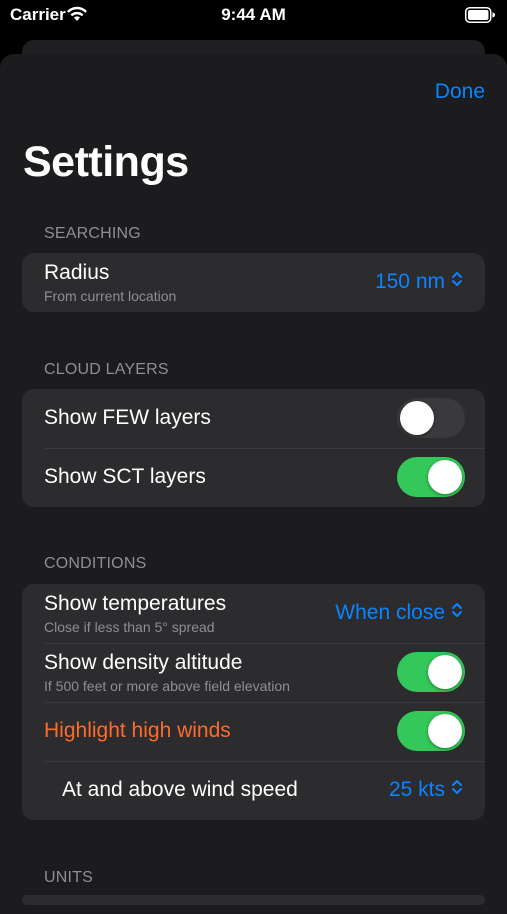 Image resolution: width=507 pixels, height=914 pixels. I want to click on status-bar: Carrier 9:44 AM, so click(253, 17).